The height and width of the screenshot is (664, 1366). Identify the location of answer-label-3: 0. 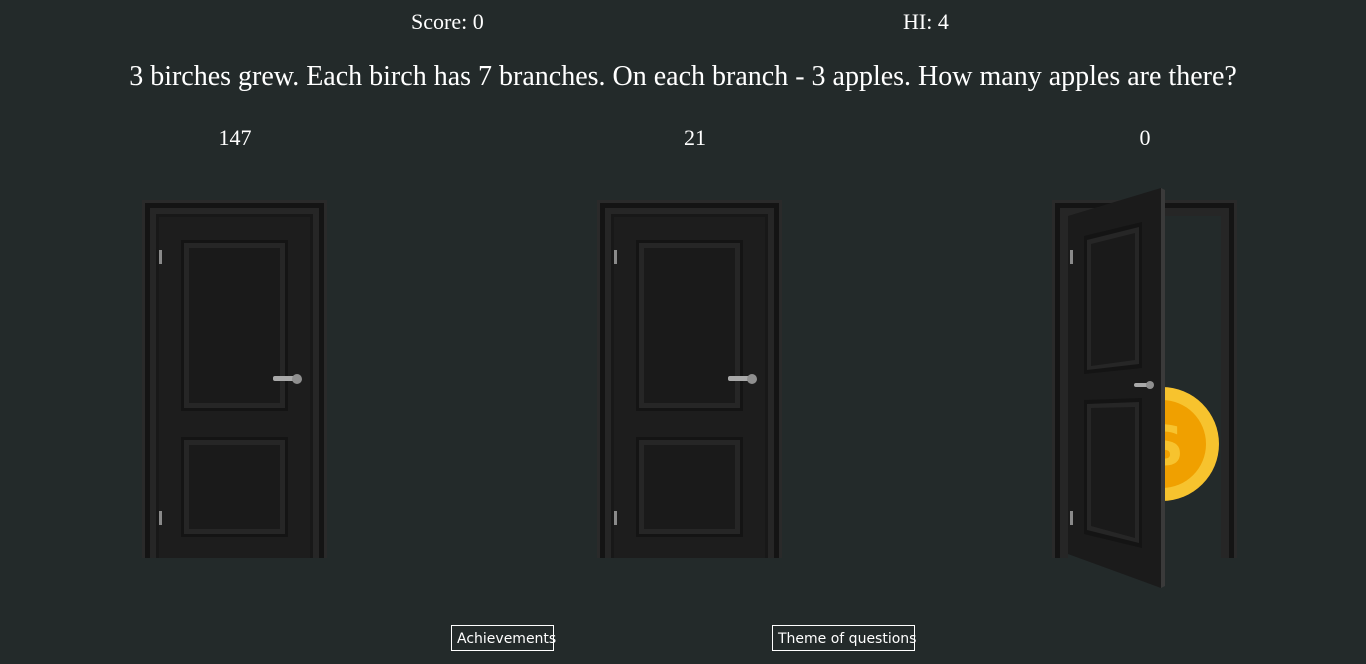
(1145, 137).